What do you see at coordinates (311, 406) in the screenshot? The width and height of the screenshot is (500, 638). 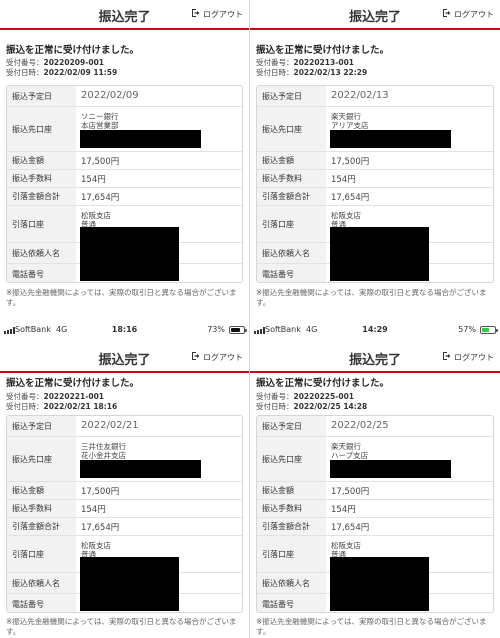 I see `receipt-datetime: 受付日時：2022/02/25 14:28` at bounding box center [311, 406].